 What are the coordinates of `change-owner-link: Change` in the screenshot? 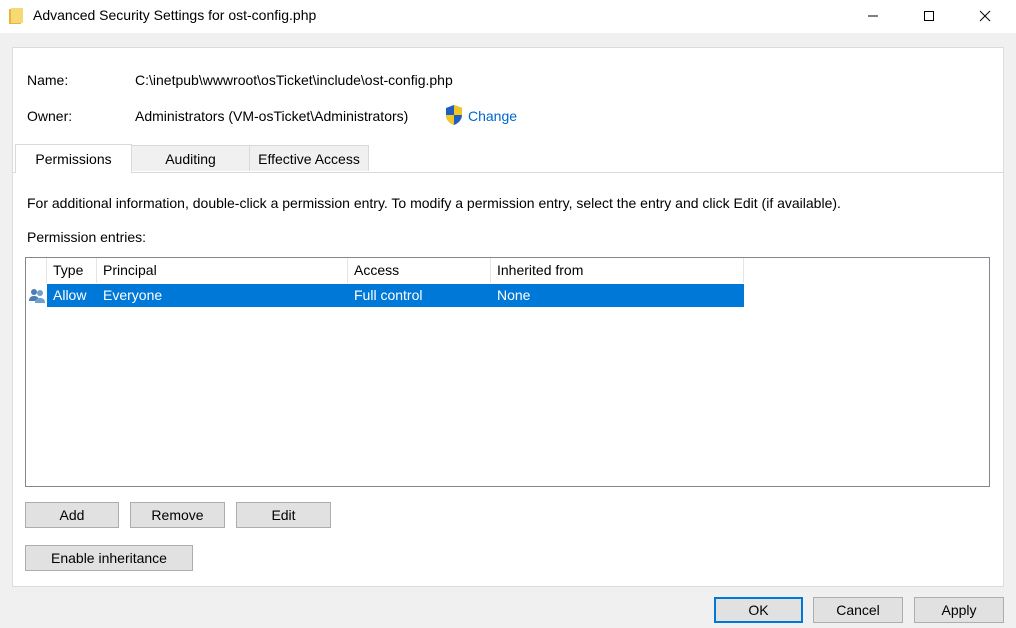 It's located at (492, 116).